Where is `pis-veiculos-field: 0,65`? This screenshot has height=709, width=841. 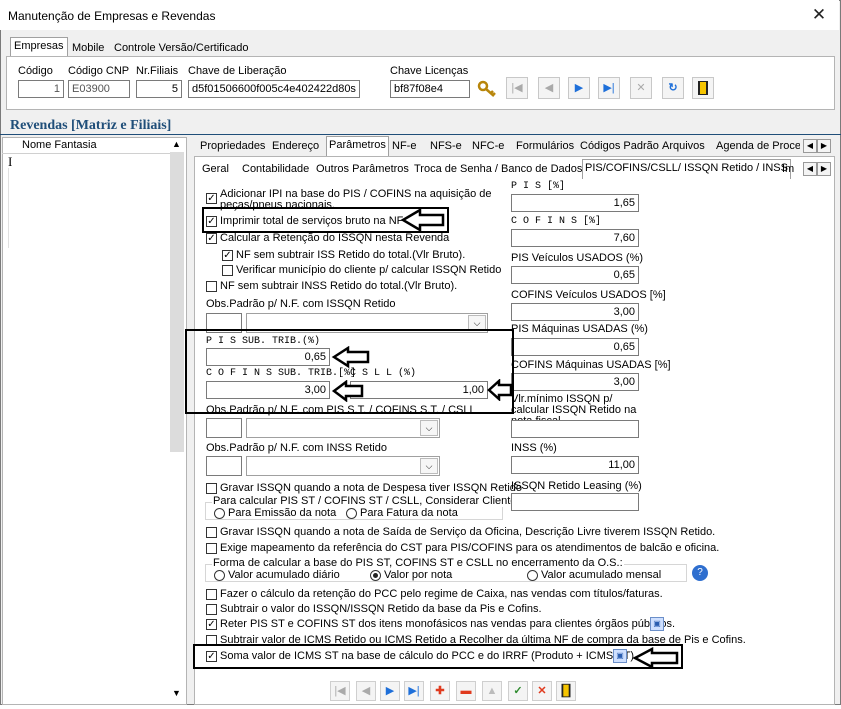 pis-veiculos-field: 0,65 is located at coordinates (575, 275).